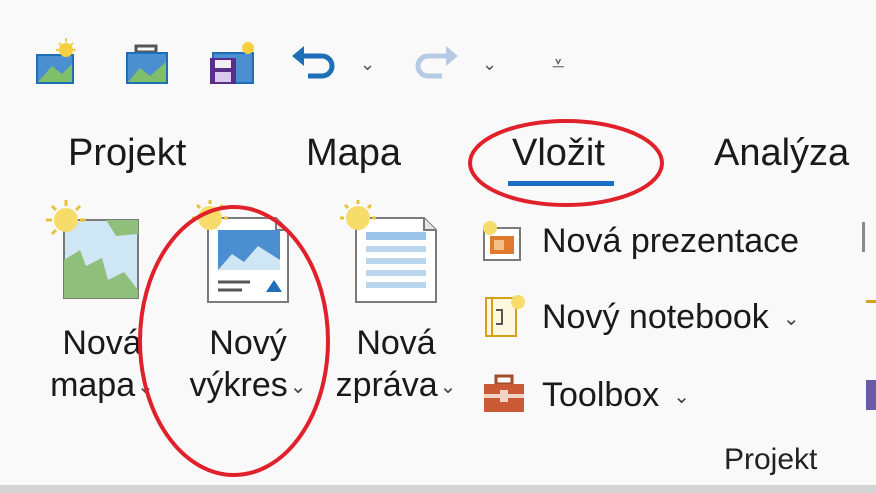 The height and width of the screenshot is (493, 876). Describe the element at coordinates (396, 343) in the screenshot. I see `new-report-label-line1: Nová` at that location.